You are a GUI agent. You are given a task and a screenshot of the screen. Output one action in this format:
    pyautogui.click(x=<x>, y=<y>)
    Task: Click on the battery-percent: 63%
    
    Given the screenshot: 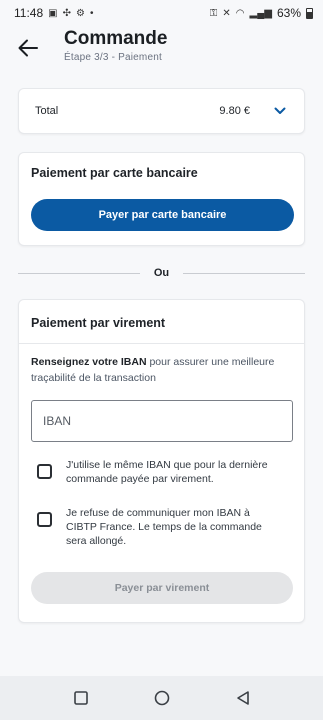 What is the action you would take?
    pyautogui.click(x=288, y=13)
    